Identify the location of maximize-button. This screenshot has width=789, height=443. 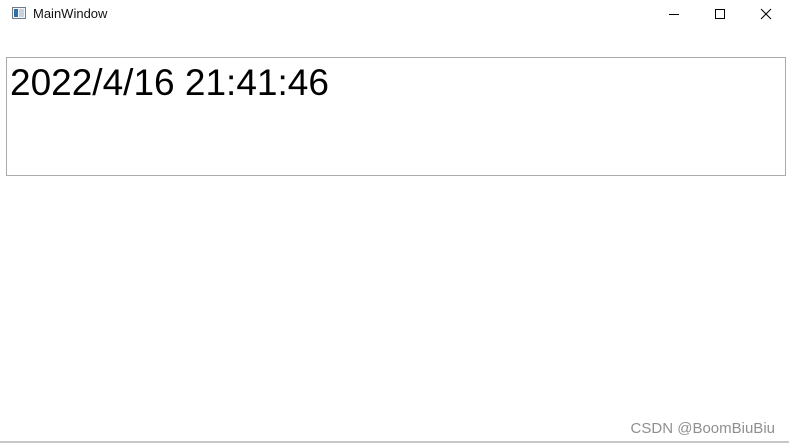
(720, 14).